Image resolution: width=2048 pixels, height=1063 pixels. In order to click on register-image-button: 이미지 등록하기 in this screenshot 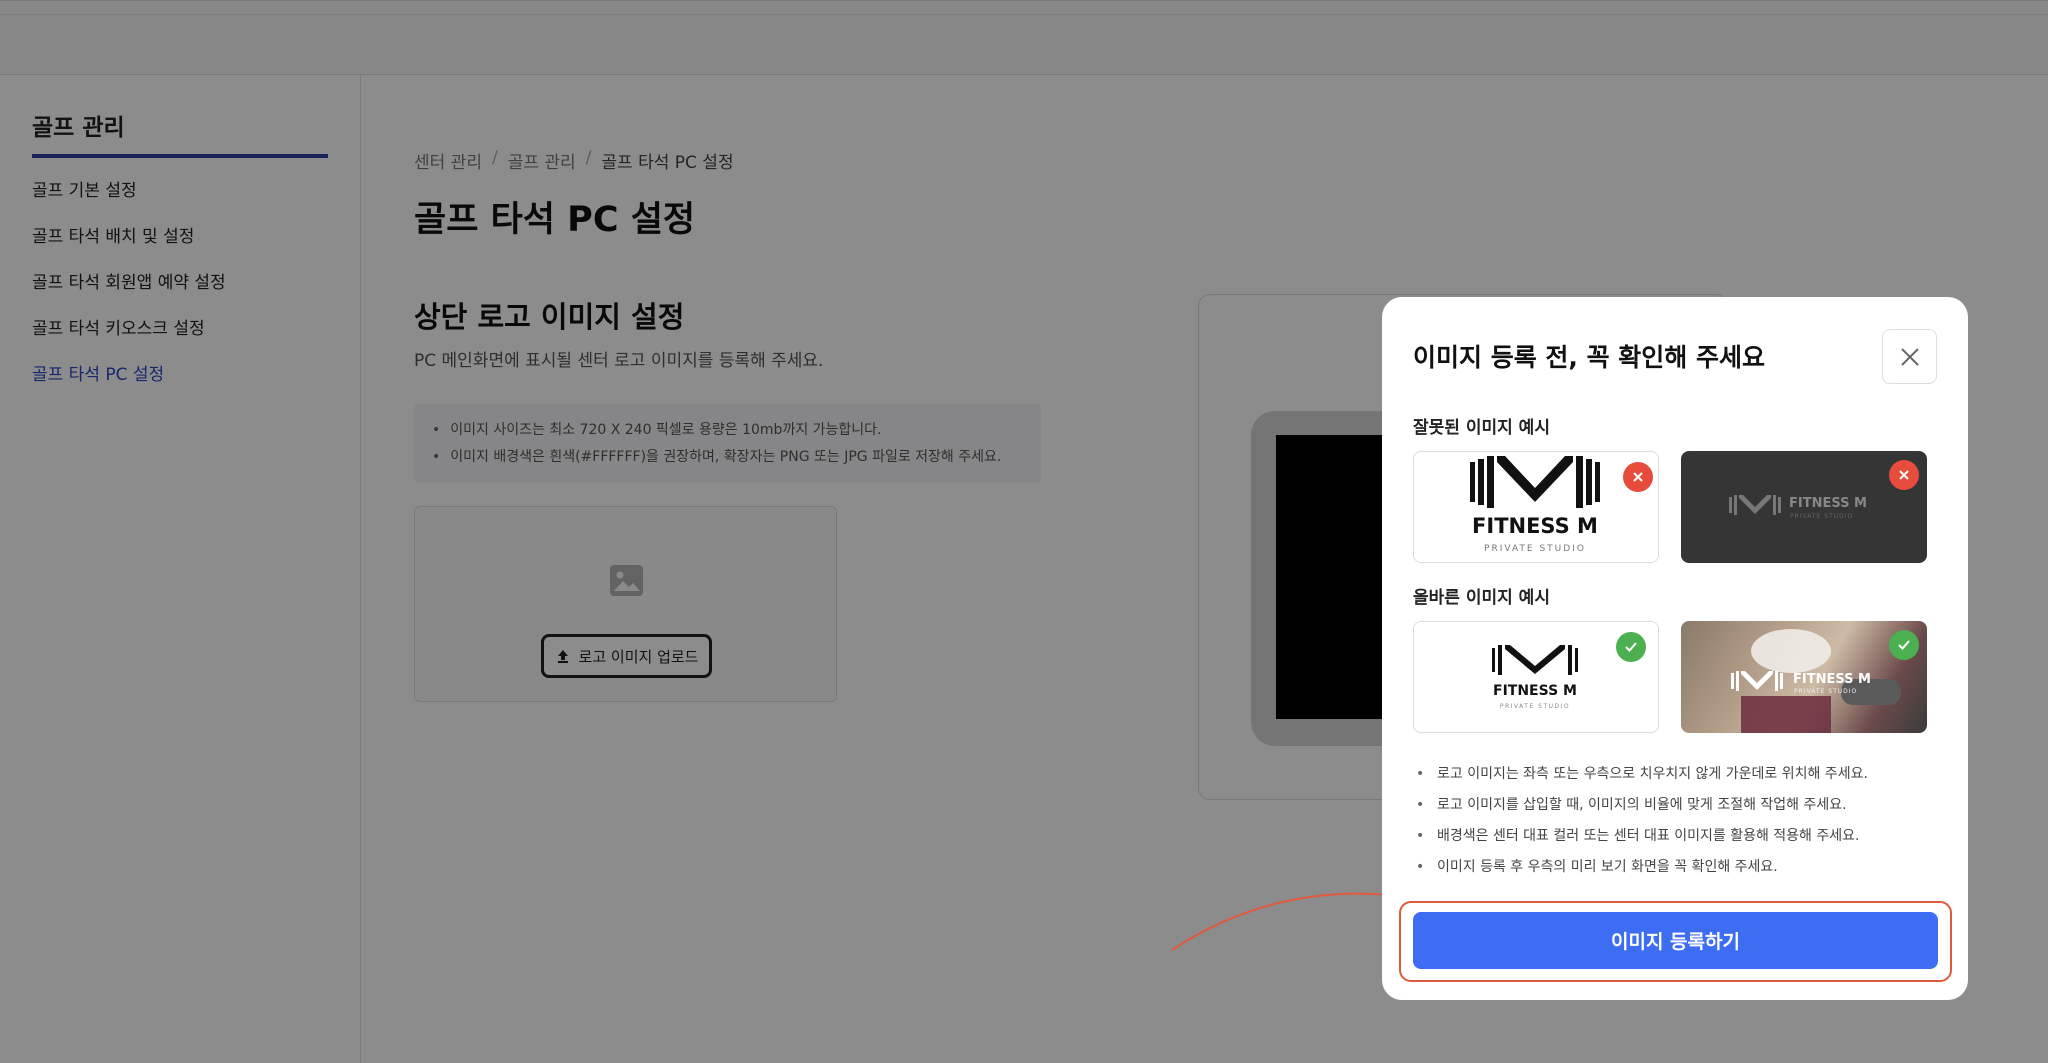, I will do `click(1675, 940)`.